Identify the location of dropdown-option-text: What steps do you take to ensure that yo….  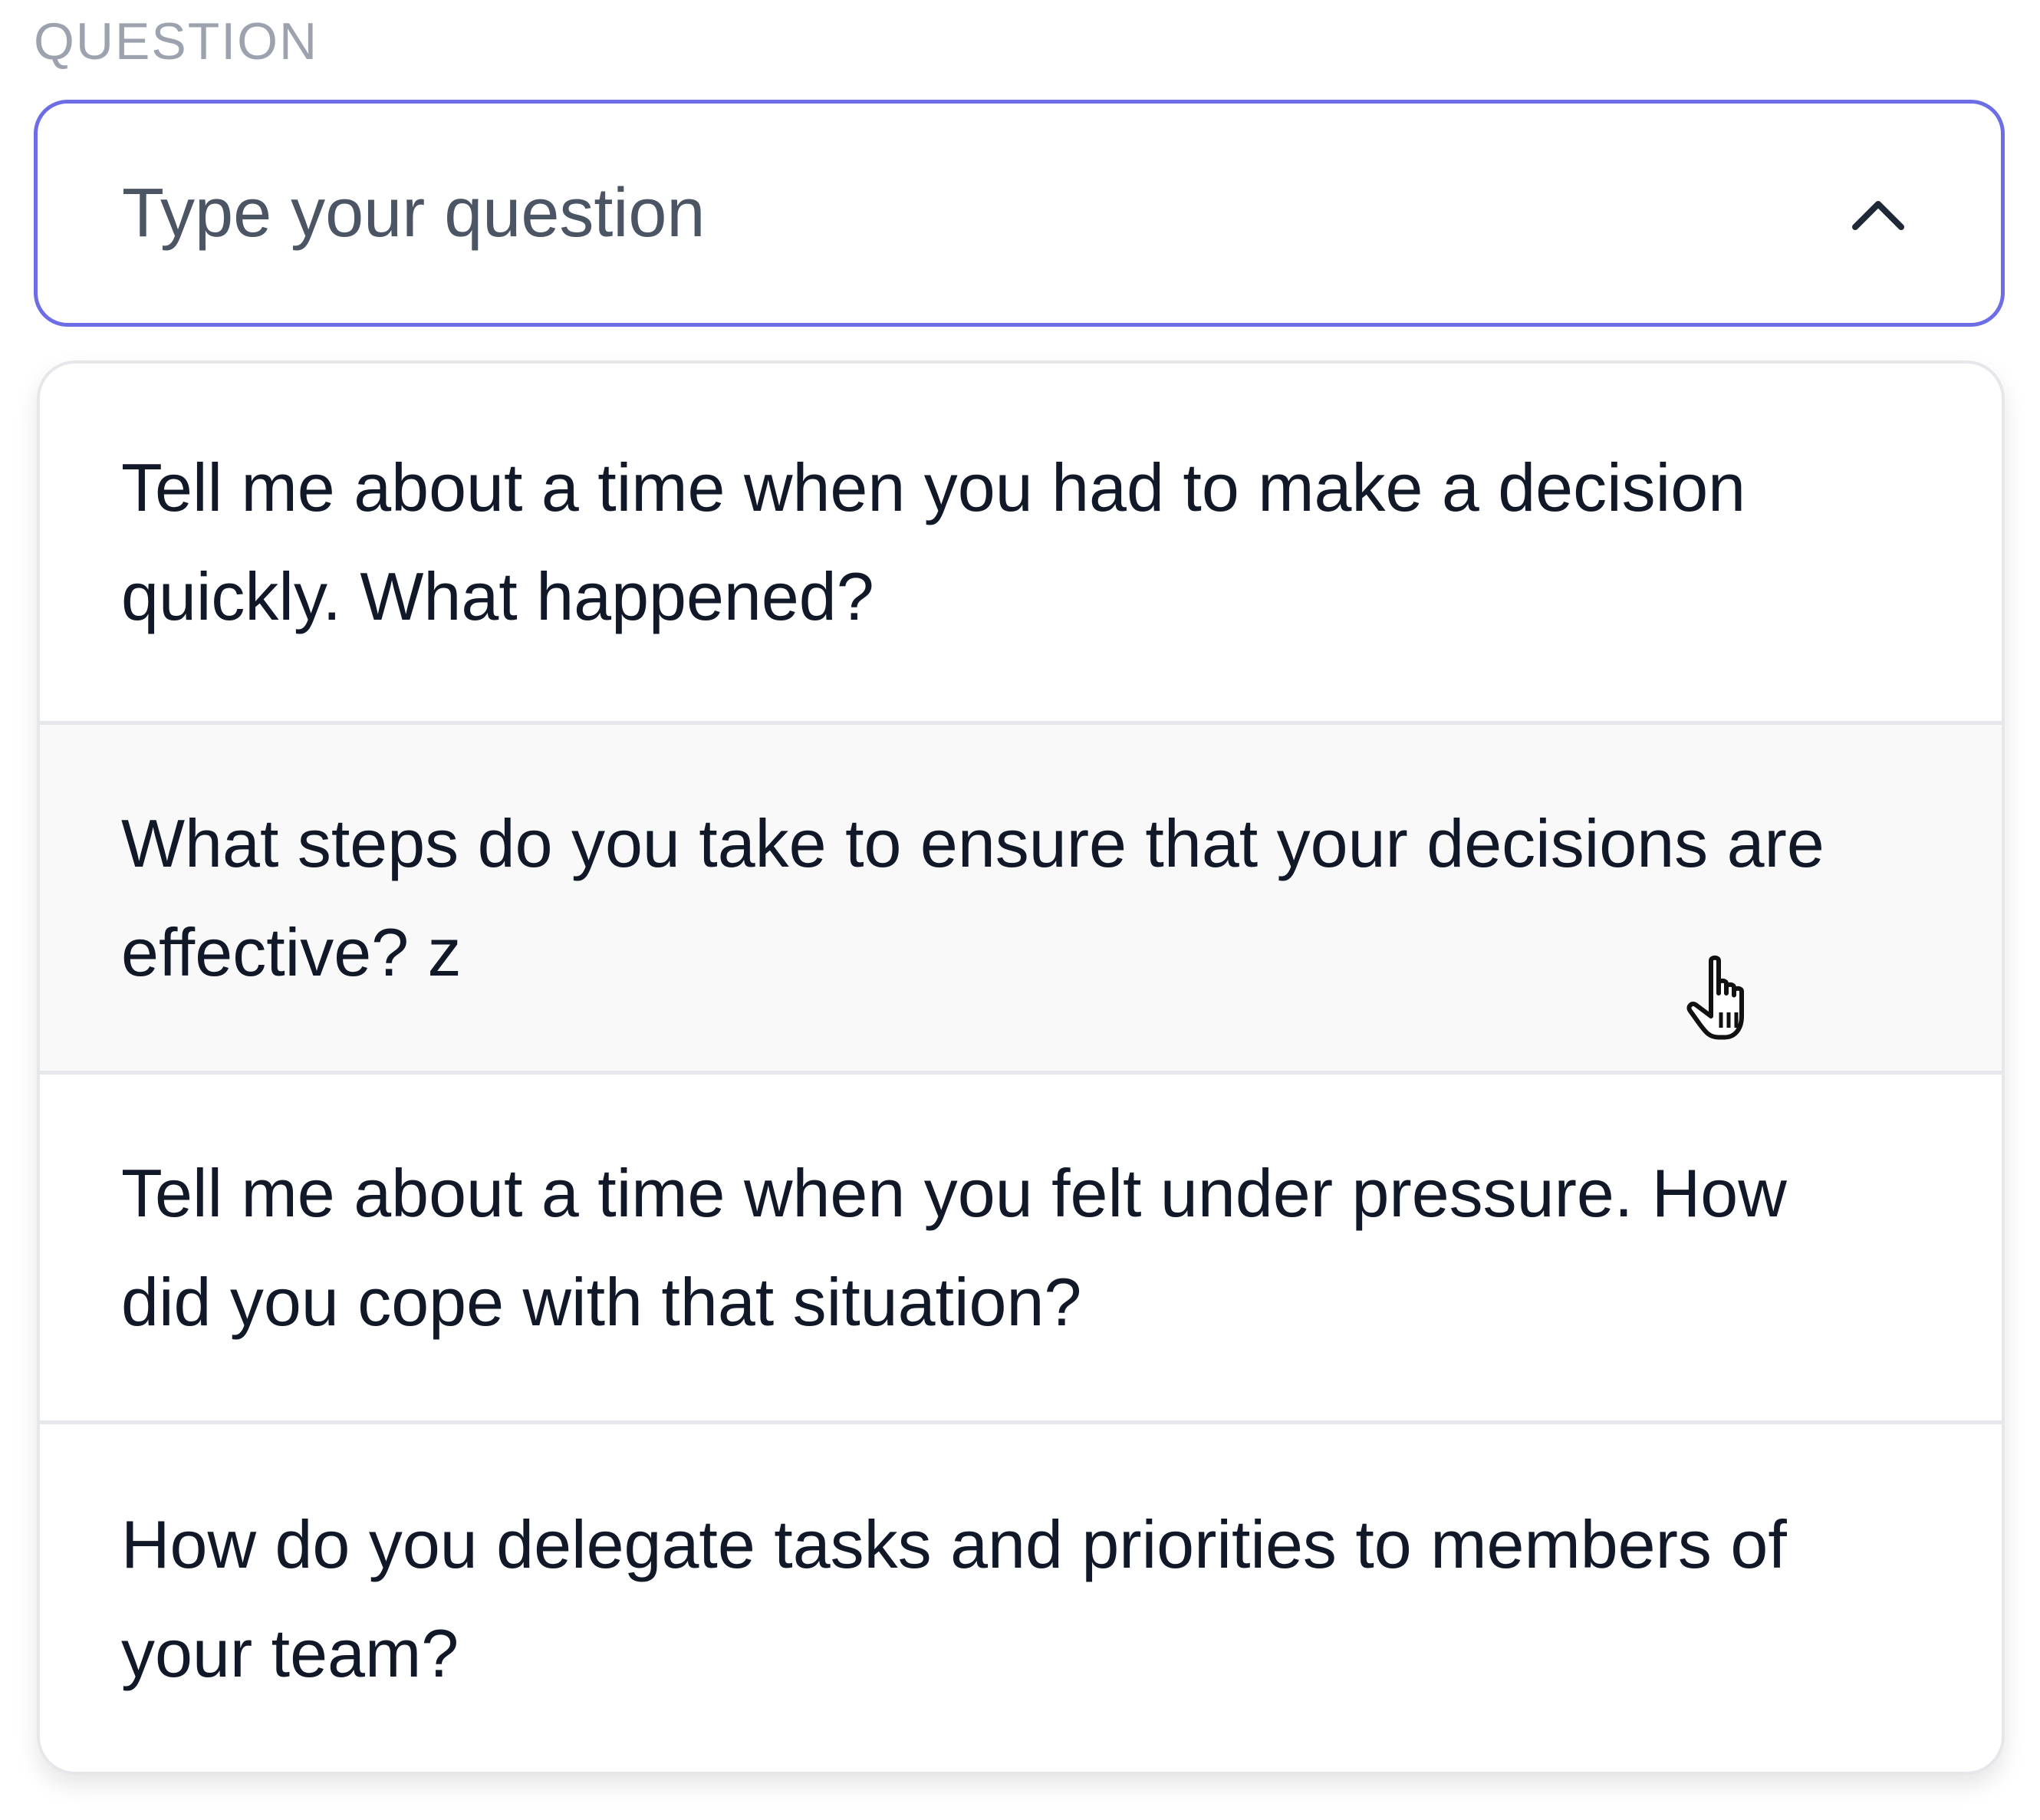
(972, 898).